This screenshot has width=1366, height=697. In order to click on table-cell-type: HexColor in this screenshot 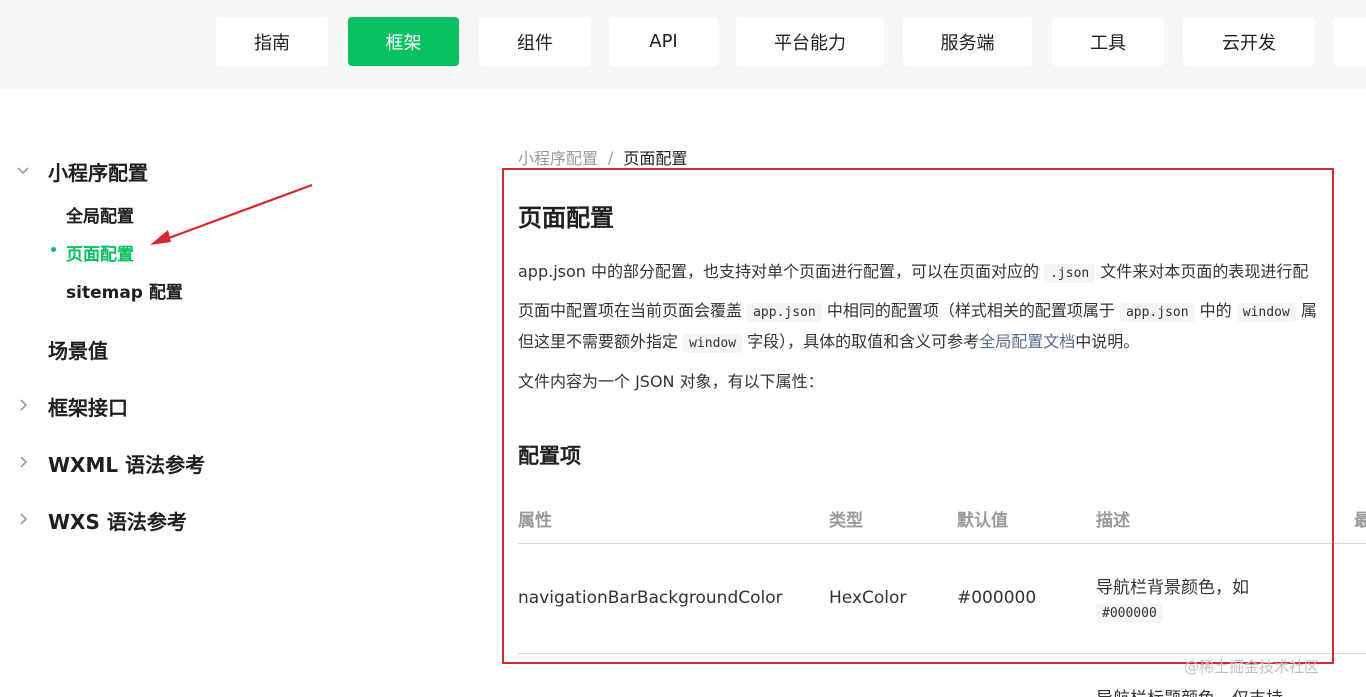, I will do `click(868, 598)`.